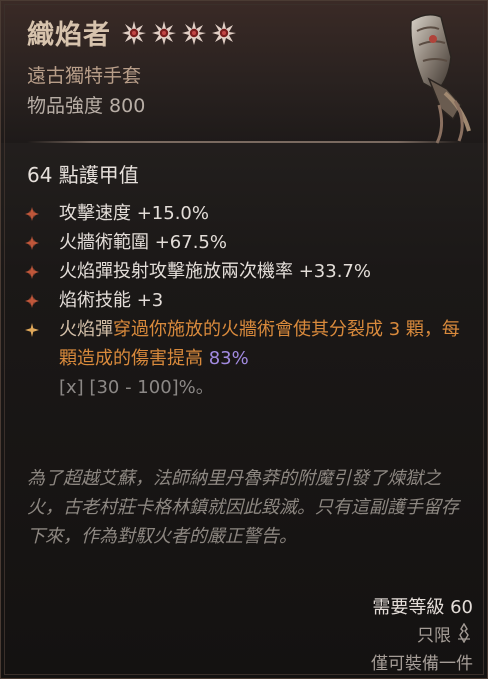 This screenshot has width=488, height=679. Describe the element at coordinates (194, 329) in the screenshot. I see `aspect-text-2: 穿過你施放的火牆術` at that location.